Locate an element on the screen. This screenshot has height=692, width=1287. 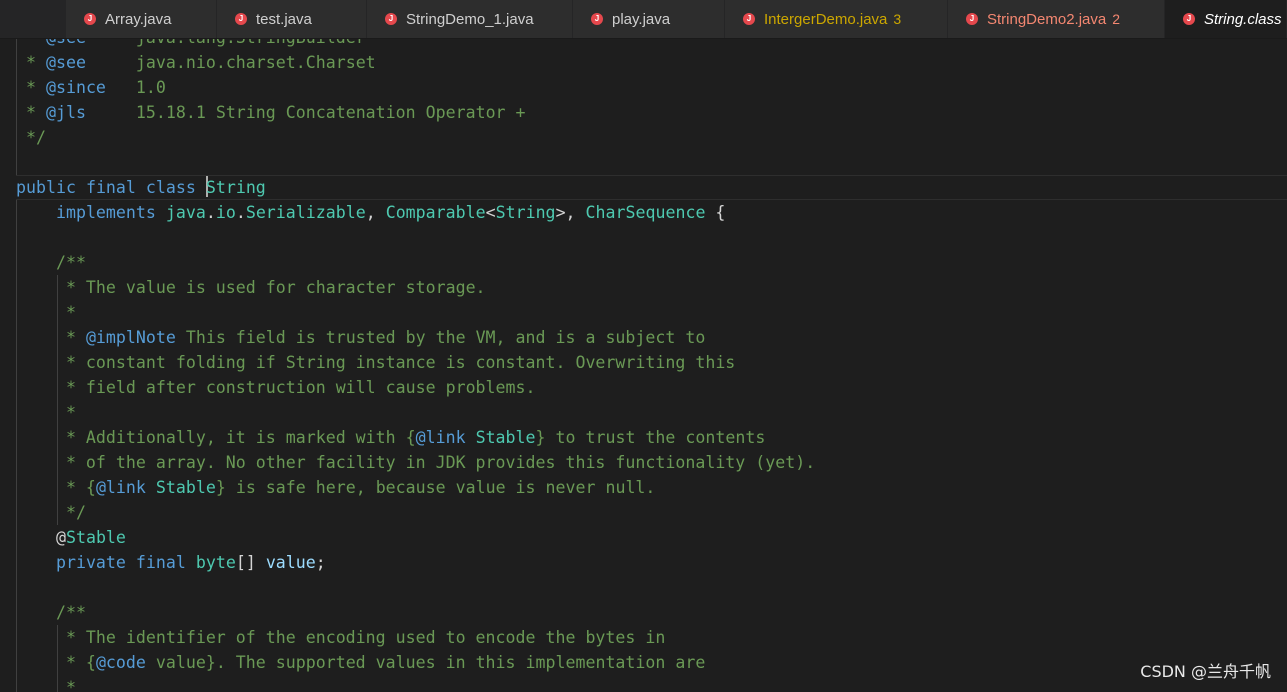
code-token: 1.0 is located at coordinates (135, 87).